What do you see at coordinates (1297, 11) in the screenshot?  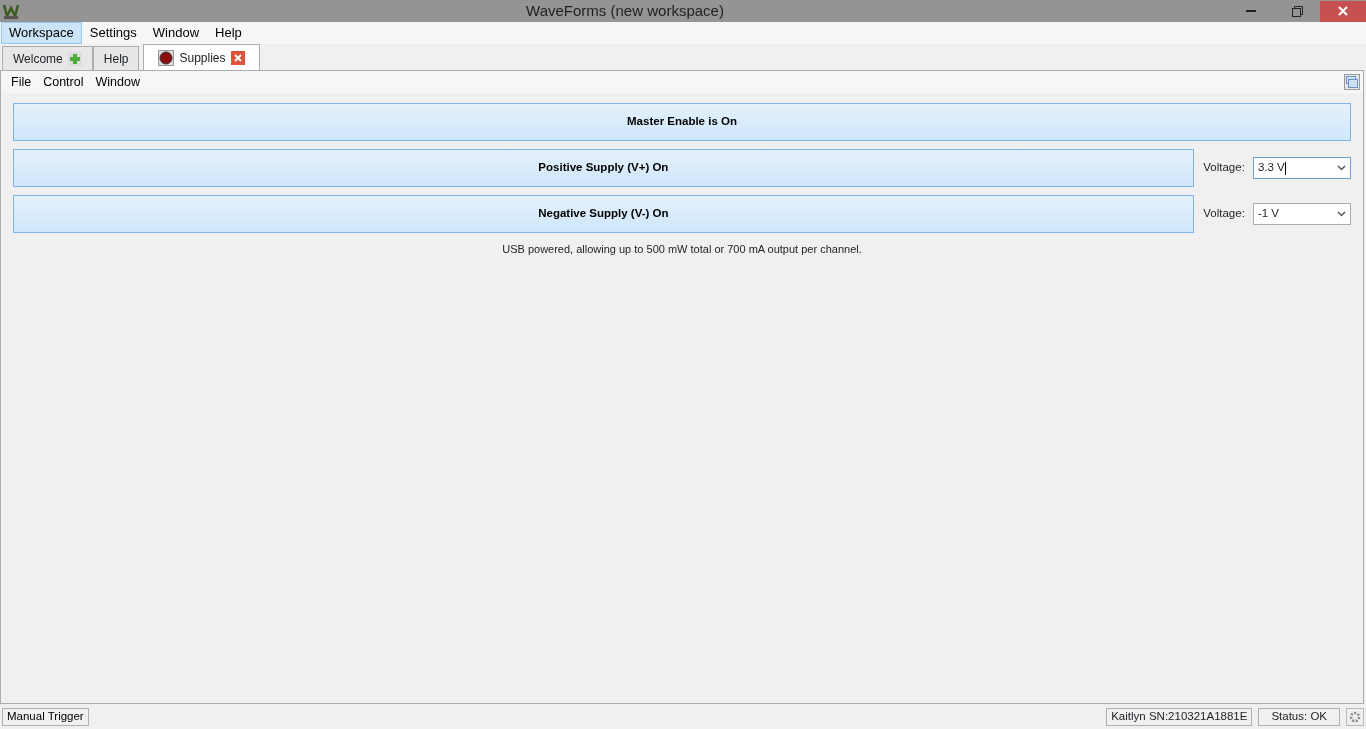 I see `restore-icon` at bounding box center [1297, 11].